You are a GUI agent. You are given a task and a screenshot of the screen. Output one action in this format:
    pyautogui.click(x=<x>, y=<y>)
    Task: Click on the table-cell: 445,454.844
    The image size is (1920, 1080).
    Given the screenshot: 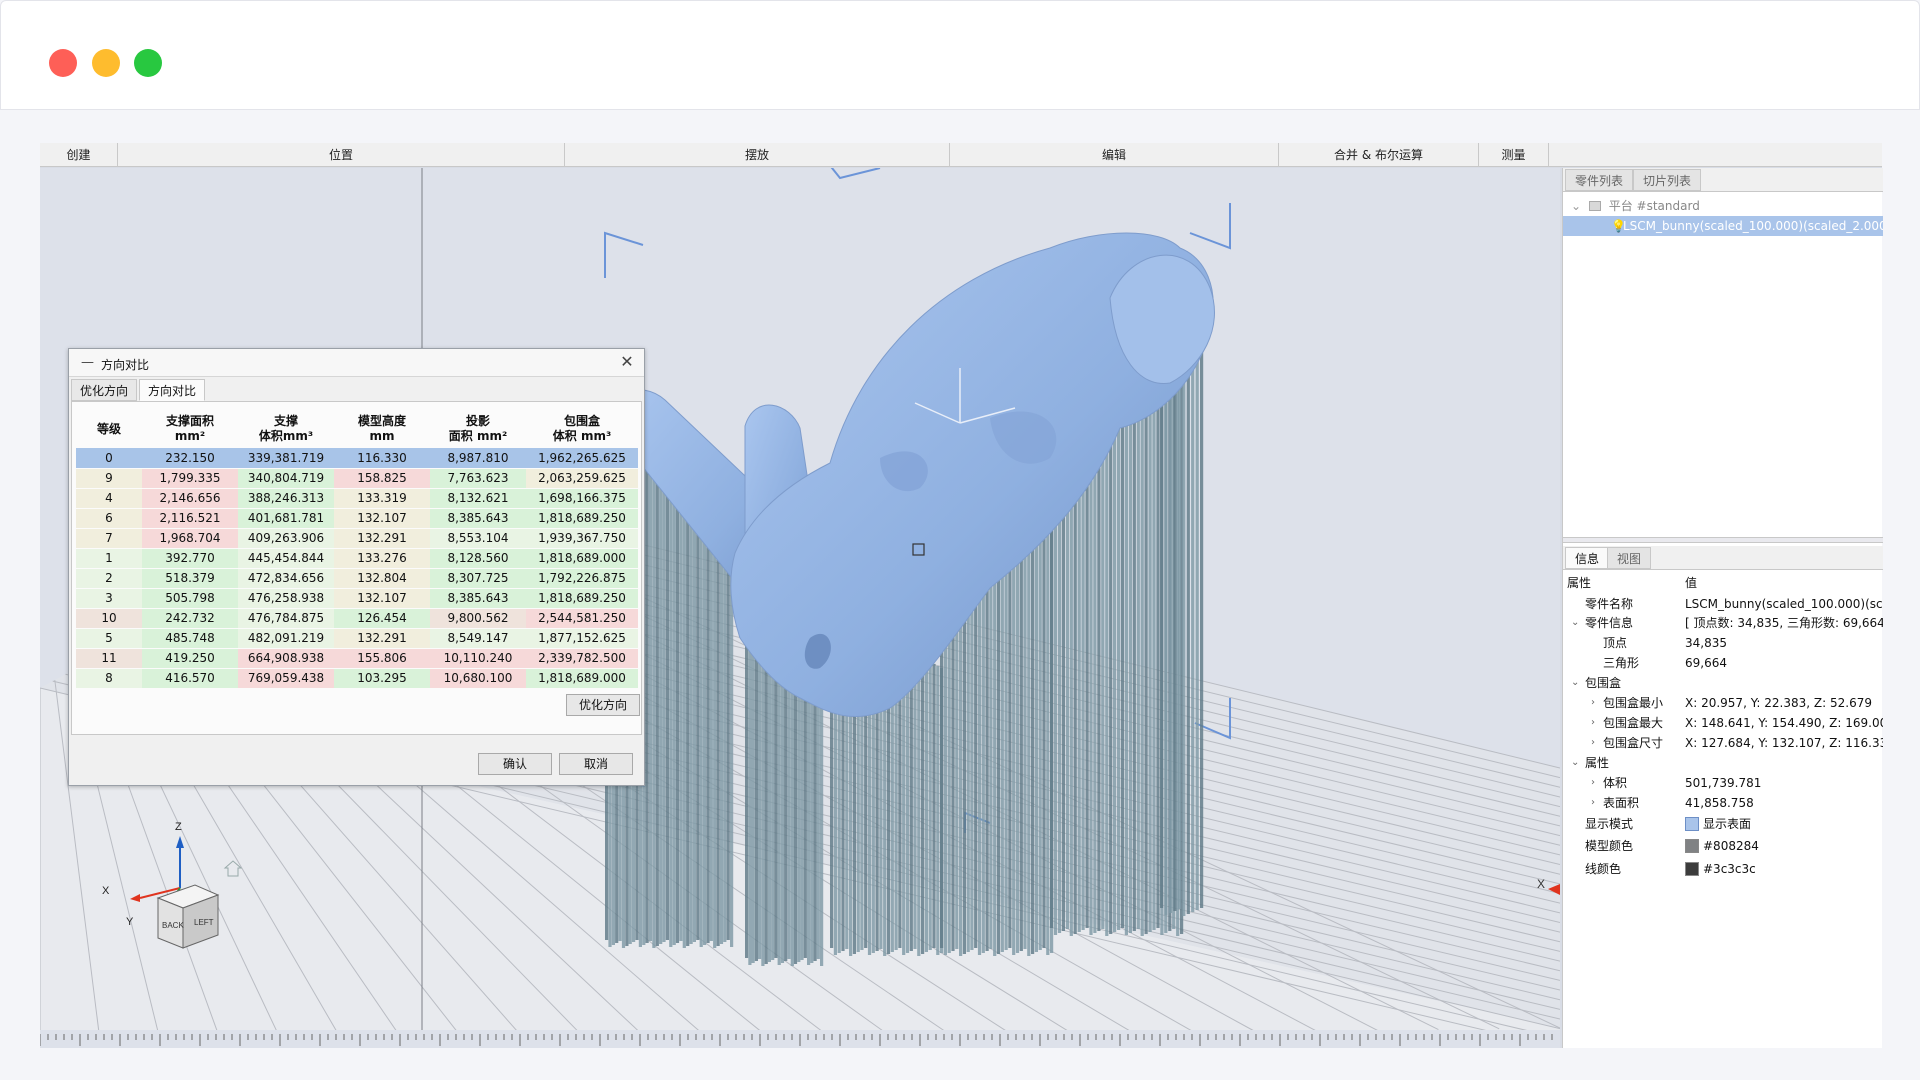 What is the action you would take?
    pyautogui.click(x=286, y=558)
    